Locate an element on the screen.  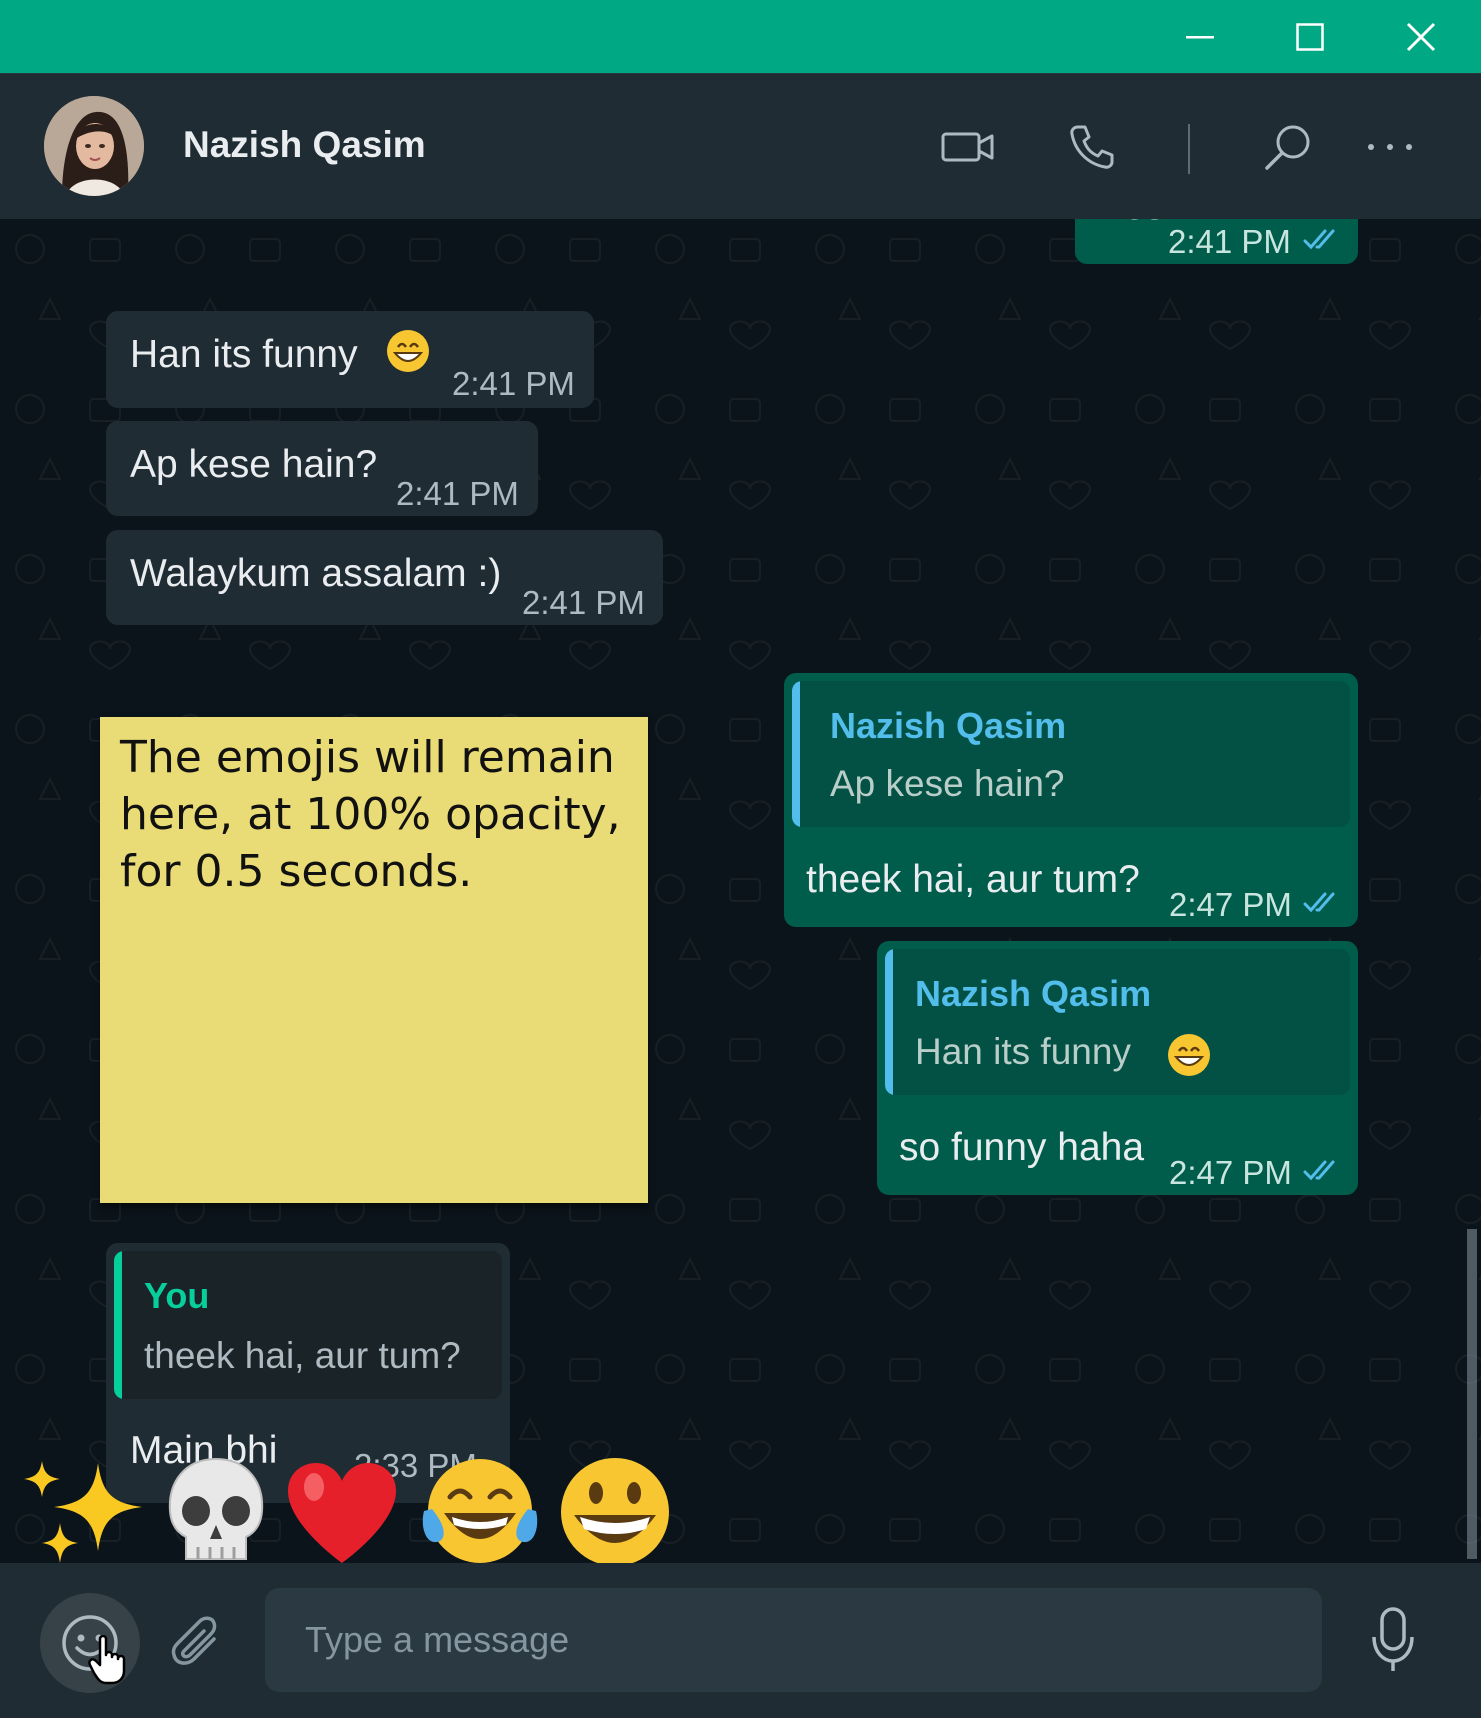
quote-text: Han its funny is located at coordinates (1023, 1051).